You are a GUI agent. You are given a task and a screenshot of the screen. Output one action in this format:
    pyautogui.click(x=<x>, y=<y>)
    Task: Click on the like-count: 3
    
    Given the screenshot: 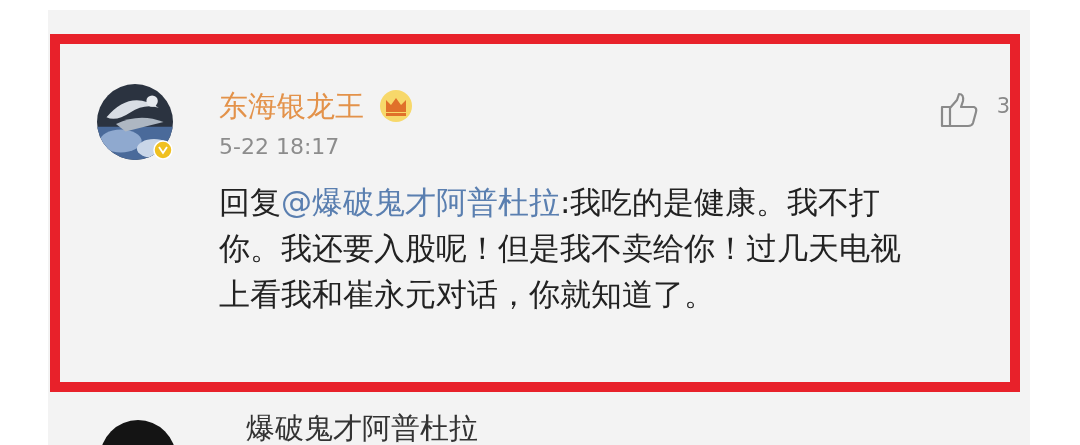 What is the action you would take?
    pyautogui.click(x=1003, y=106)
    